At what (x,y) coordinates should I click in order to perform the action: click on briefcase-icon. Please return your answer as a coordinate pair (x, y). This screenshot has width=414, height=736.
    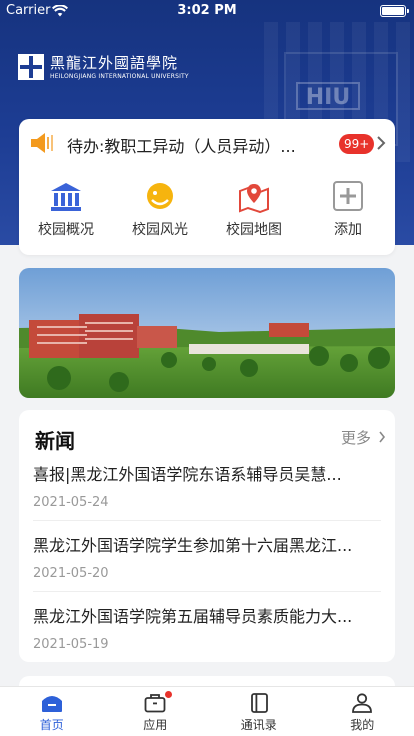
    Looking at the image, I should click on (155, 703).